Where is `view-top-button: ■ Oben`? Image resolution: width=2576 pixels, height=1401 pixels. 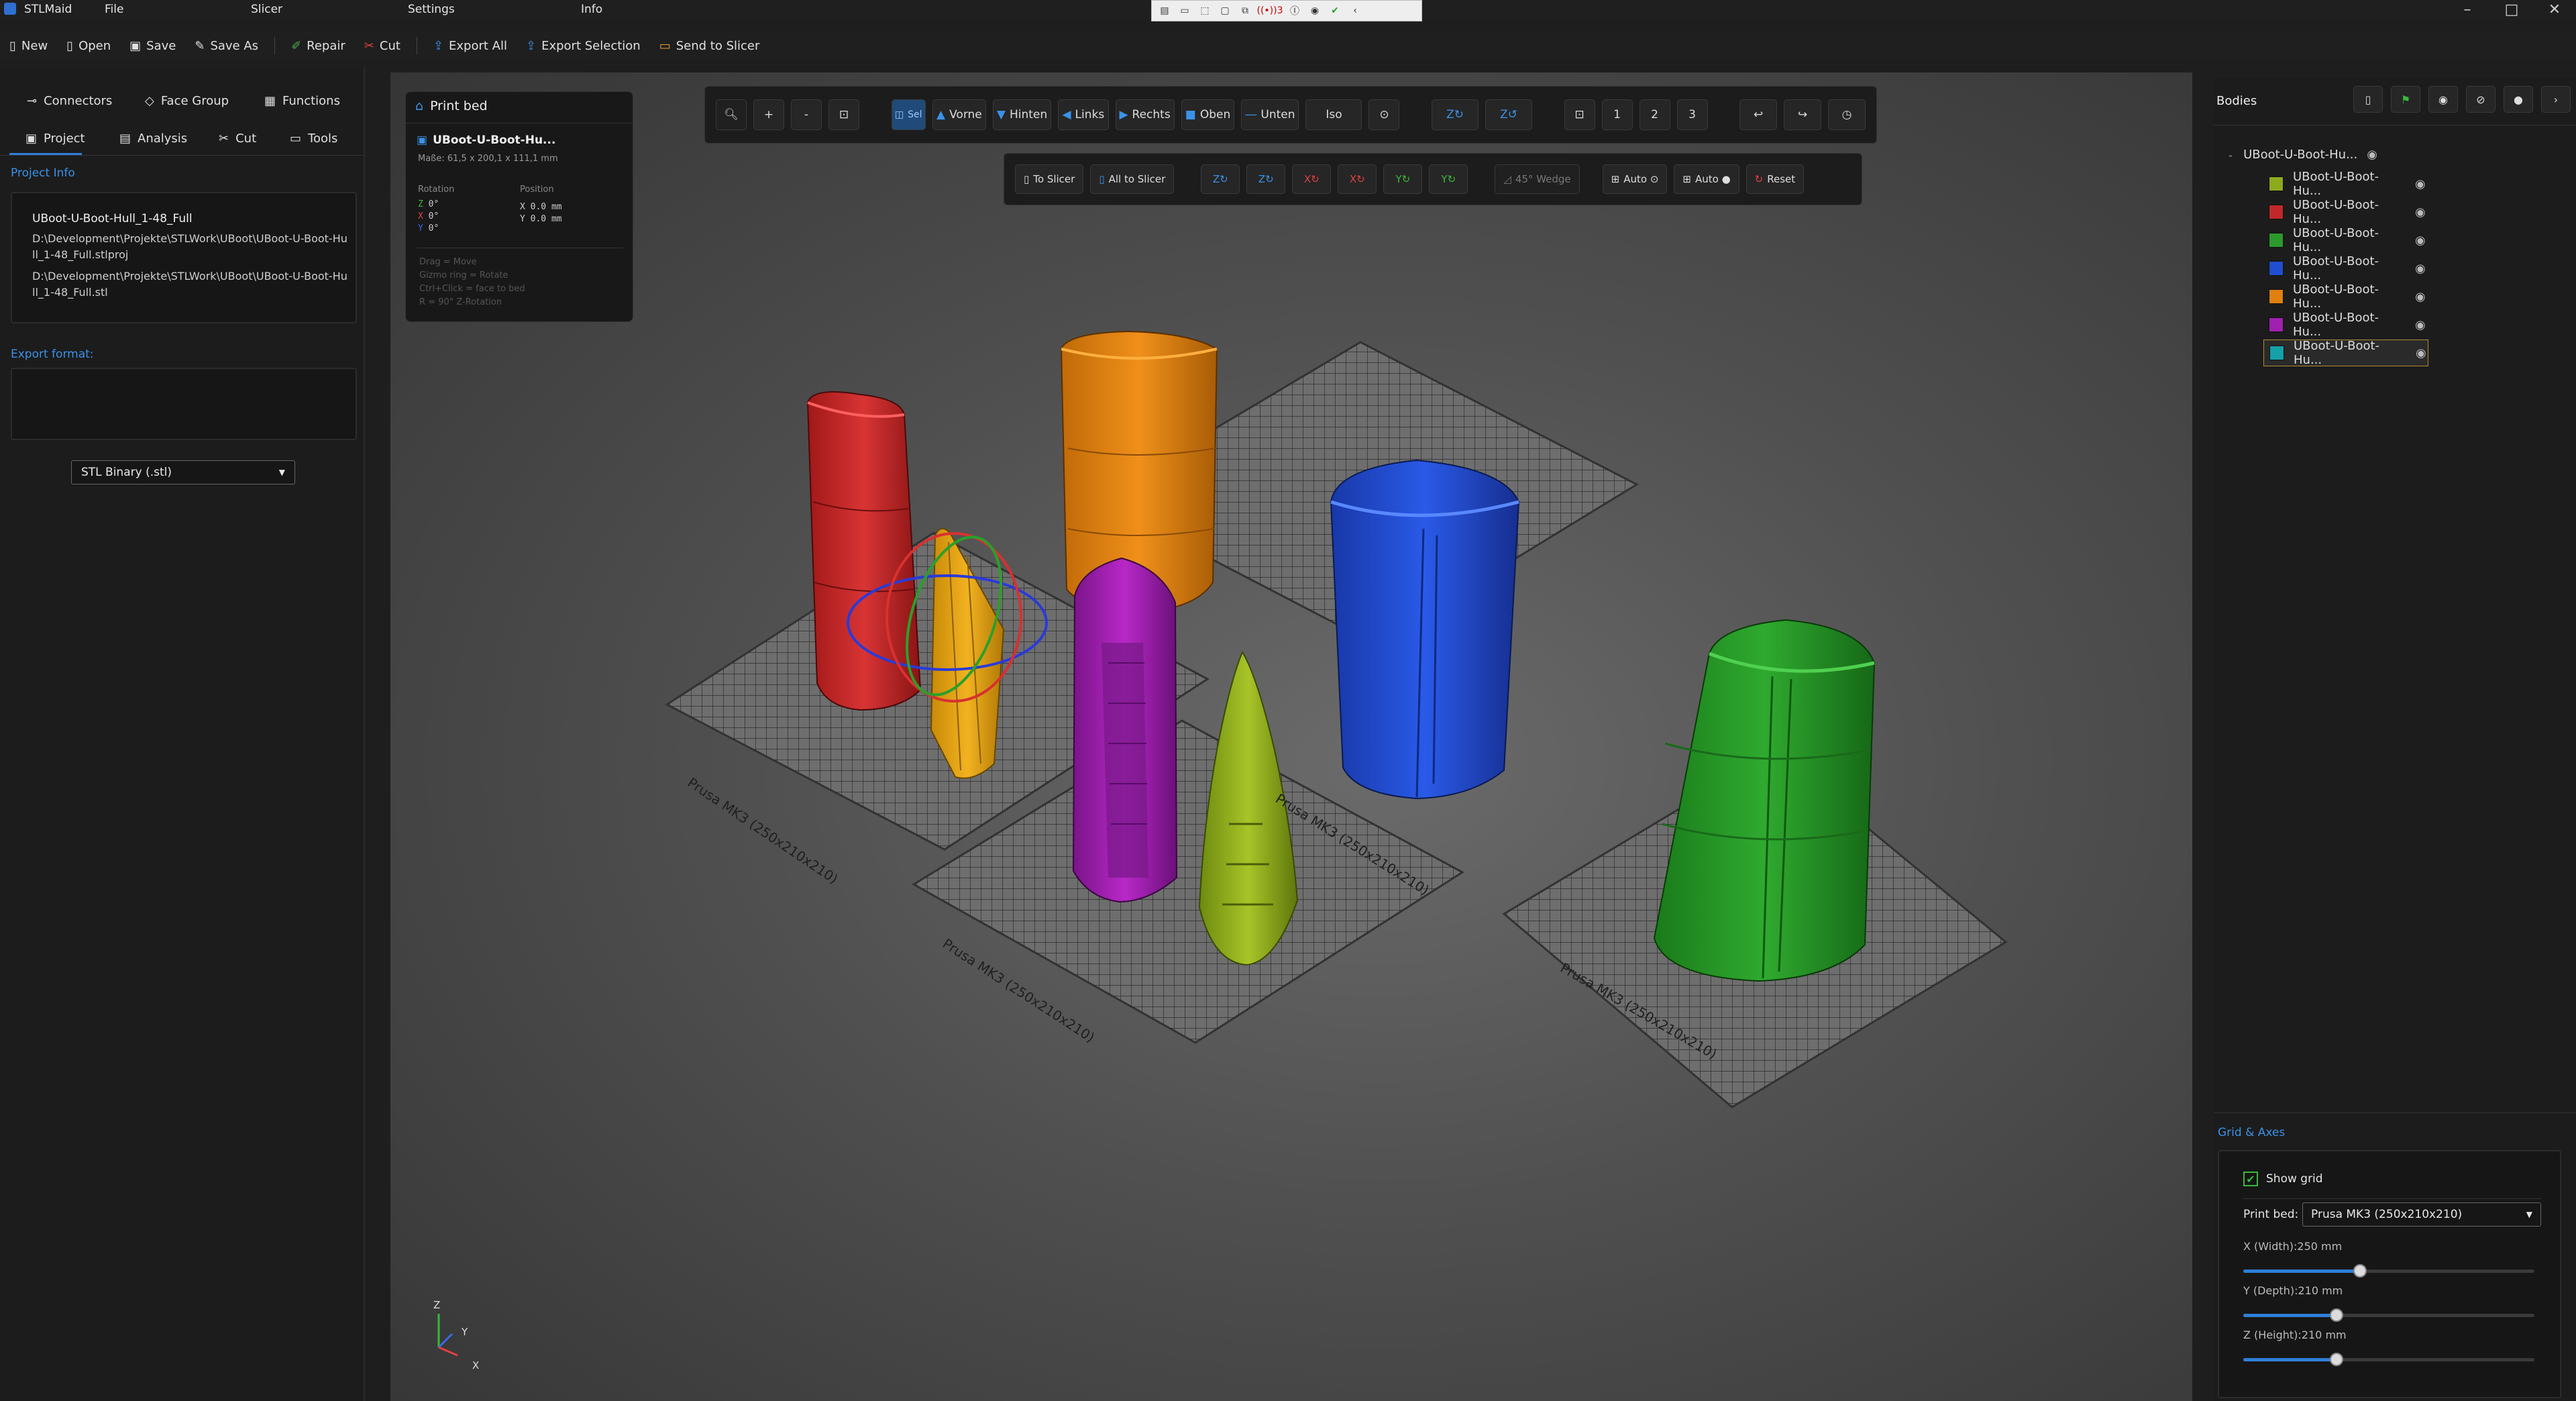
view-top-button: ■ Oben is located at coordinates (1208, 114).